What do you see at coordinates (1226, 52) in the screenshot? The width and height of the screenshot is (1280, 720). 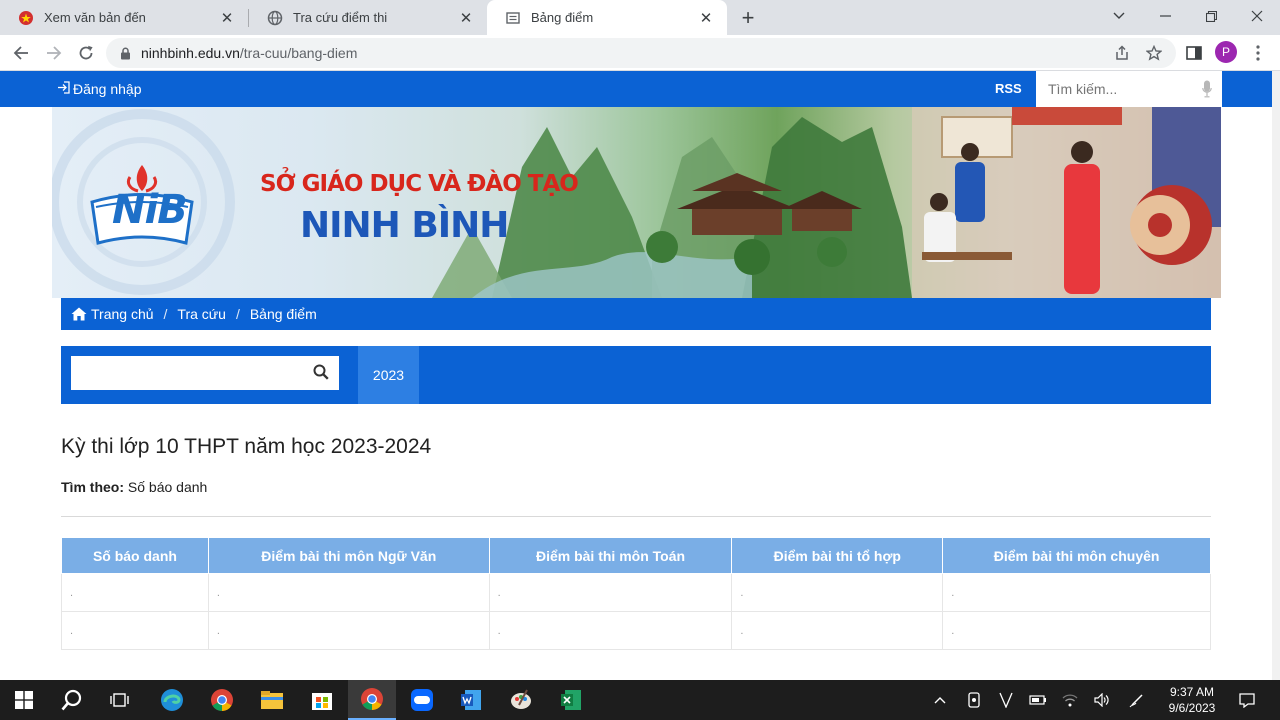 I see `profile-avatar: P` at bounding box center [1226, 52].